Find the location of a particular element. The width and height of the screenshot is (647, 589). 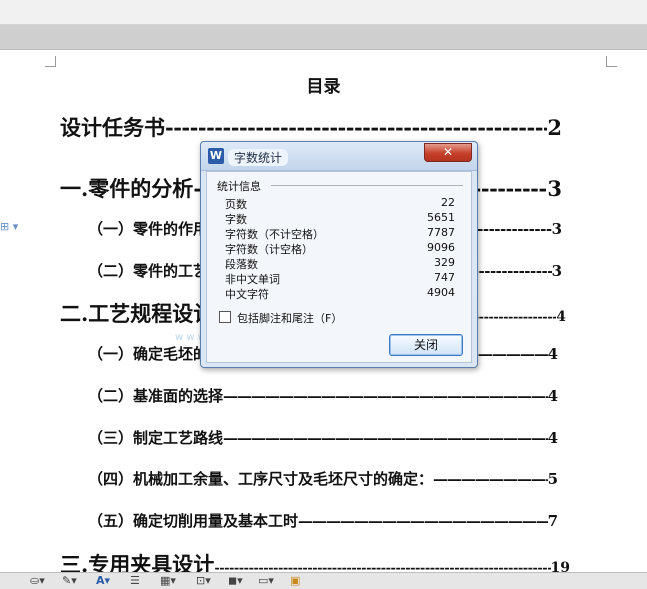

stat-label: 段落数 is located at coordinates (241, 264).